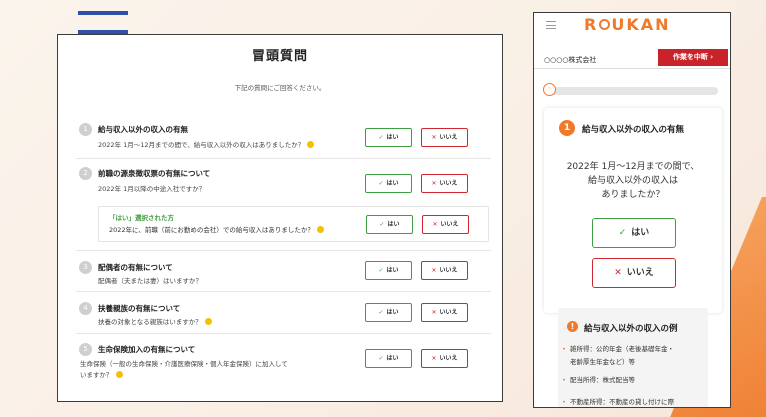 The height and width of the screenshot is (417, 766). What do you see at coordinates (85, 173) in the screenshot?
I see `question-number: 2` at bounding box center [85, 173].